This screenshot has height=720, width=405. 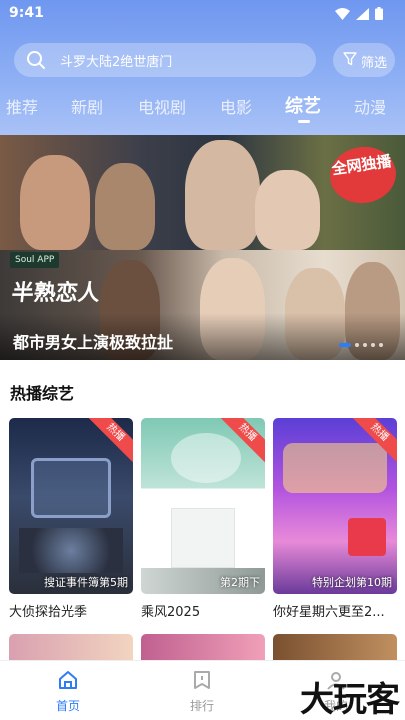 What do you see at coordinates (67, 706) in the screenshot?
I see `nav-home-label: 首页` at bounding box center [67, 706].